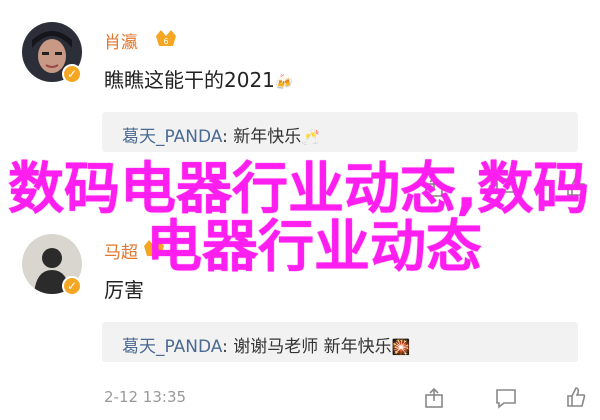 The width and height of the screenshot is (600, 420). What do you see at coordinates (121, 250) in the screenshot?
I see `username: 马超` at bounding box center [121, 250].